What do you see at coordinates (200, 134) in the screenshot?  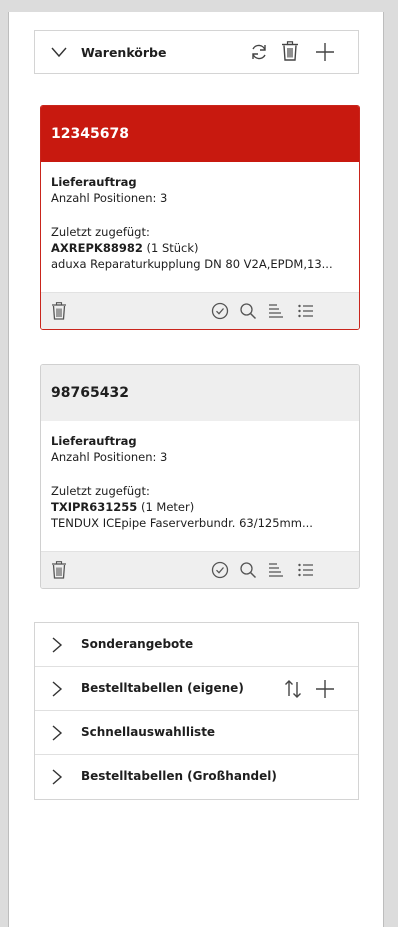 I see `cart-number: 12345678` at bounding box center [200, 134].